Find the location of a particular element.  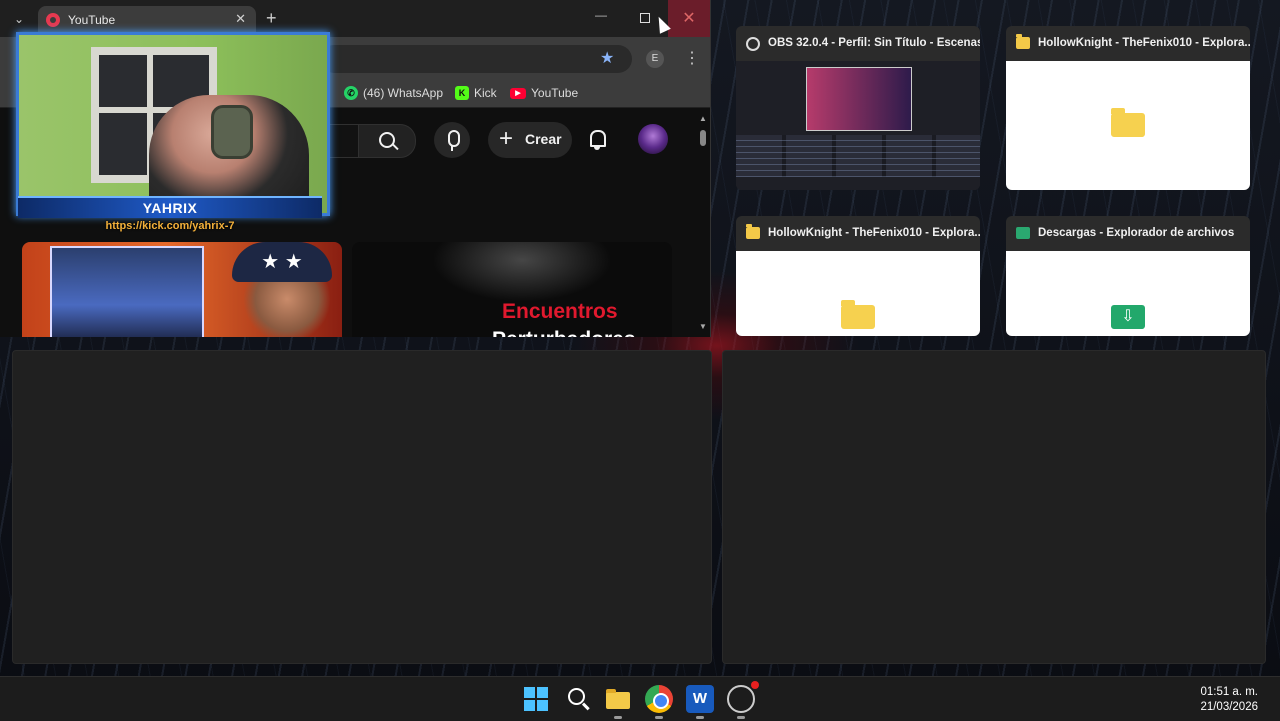

youtube-icon: ▶ is located at coordinates (518, 93).